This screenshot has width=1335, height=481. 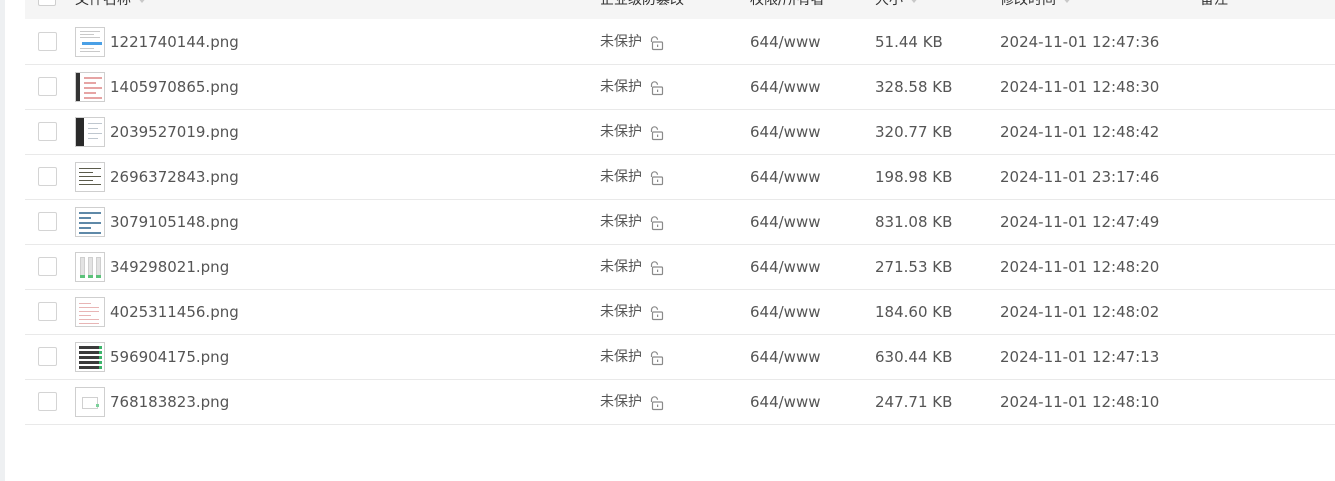 I want to click on modified-time: 2024-11-01 12:48:10, so click(x=1080, y=402).